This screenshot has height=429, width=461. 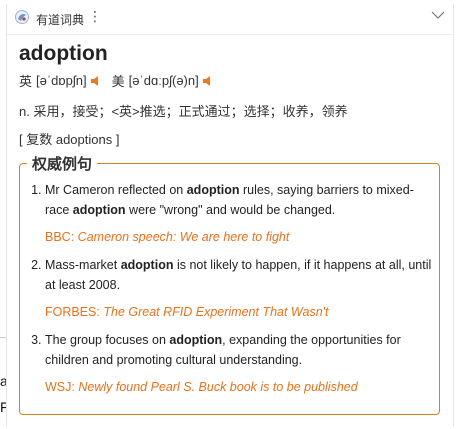 I want to click on source-title: Cameron speech: We are here to fight, so click(x=183, y=237).